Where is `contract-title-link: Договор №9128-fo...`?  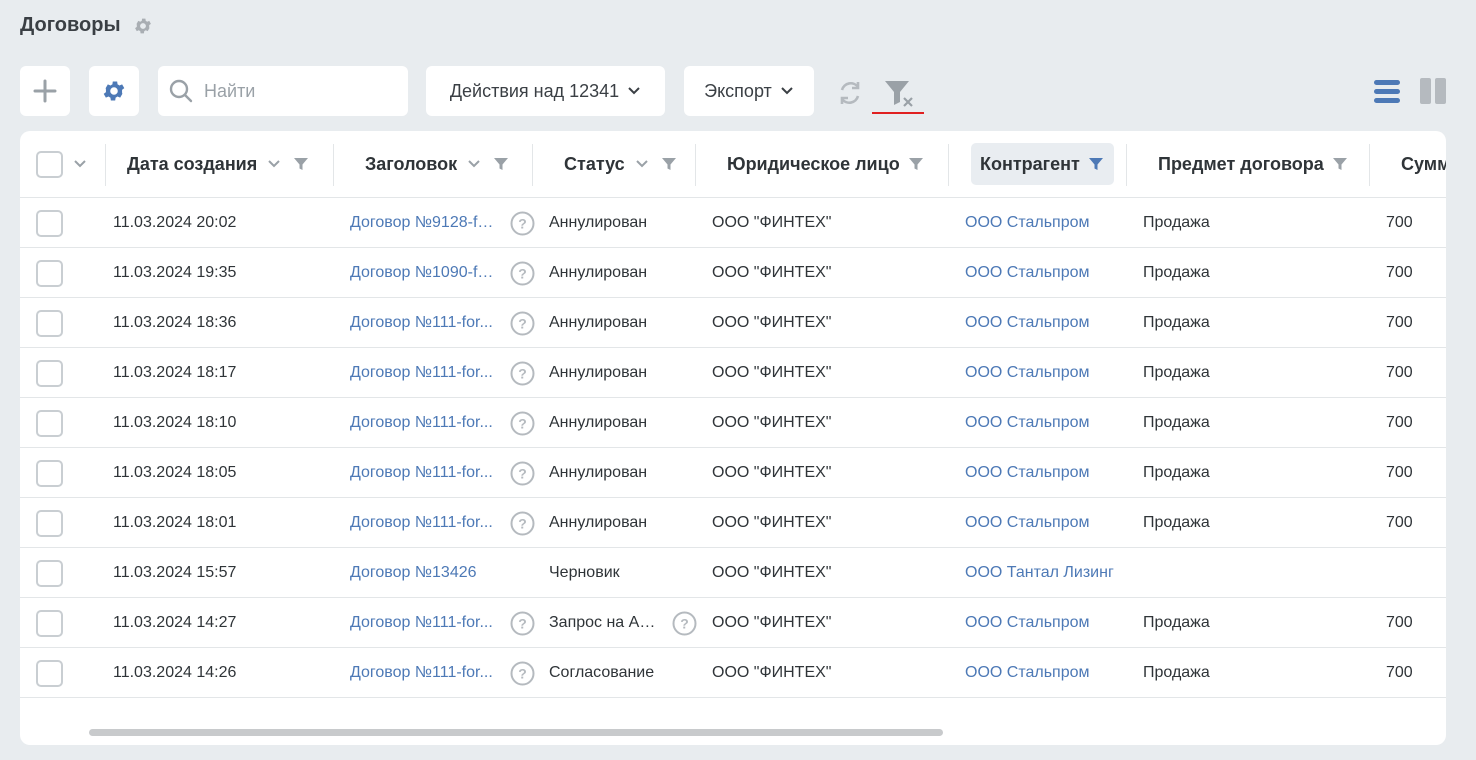
contract-title-link: Договор №9128-fo... is located at coordinates (424, 223).